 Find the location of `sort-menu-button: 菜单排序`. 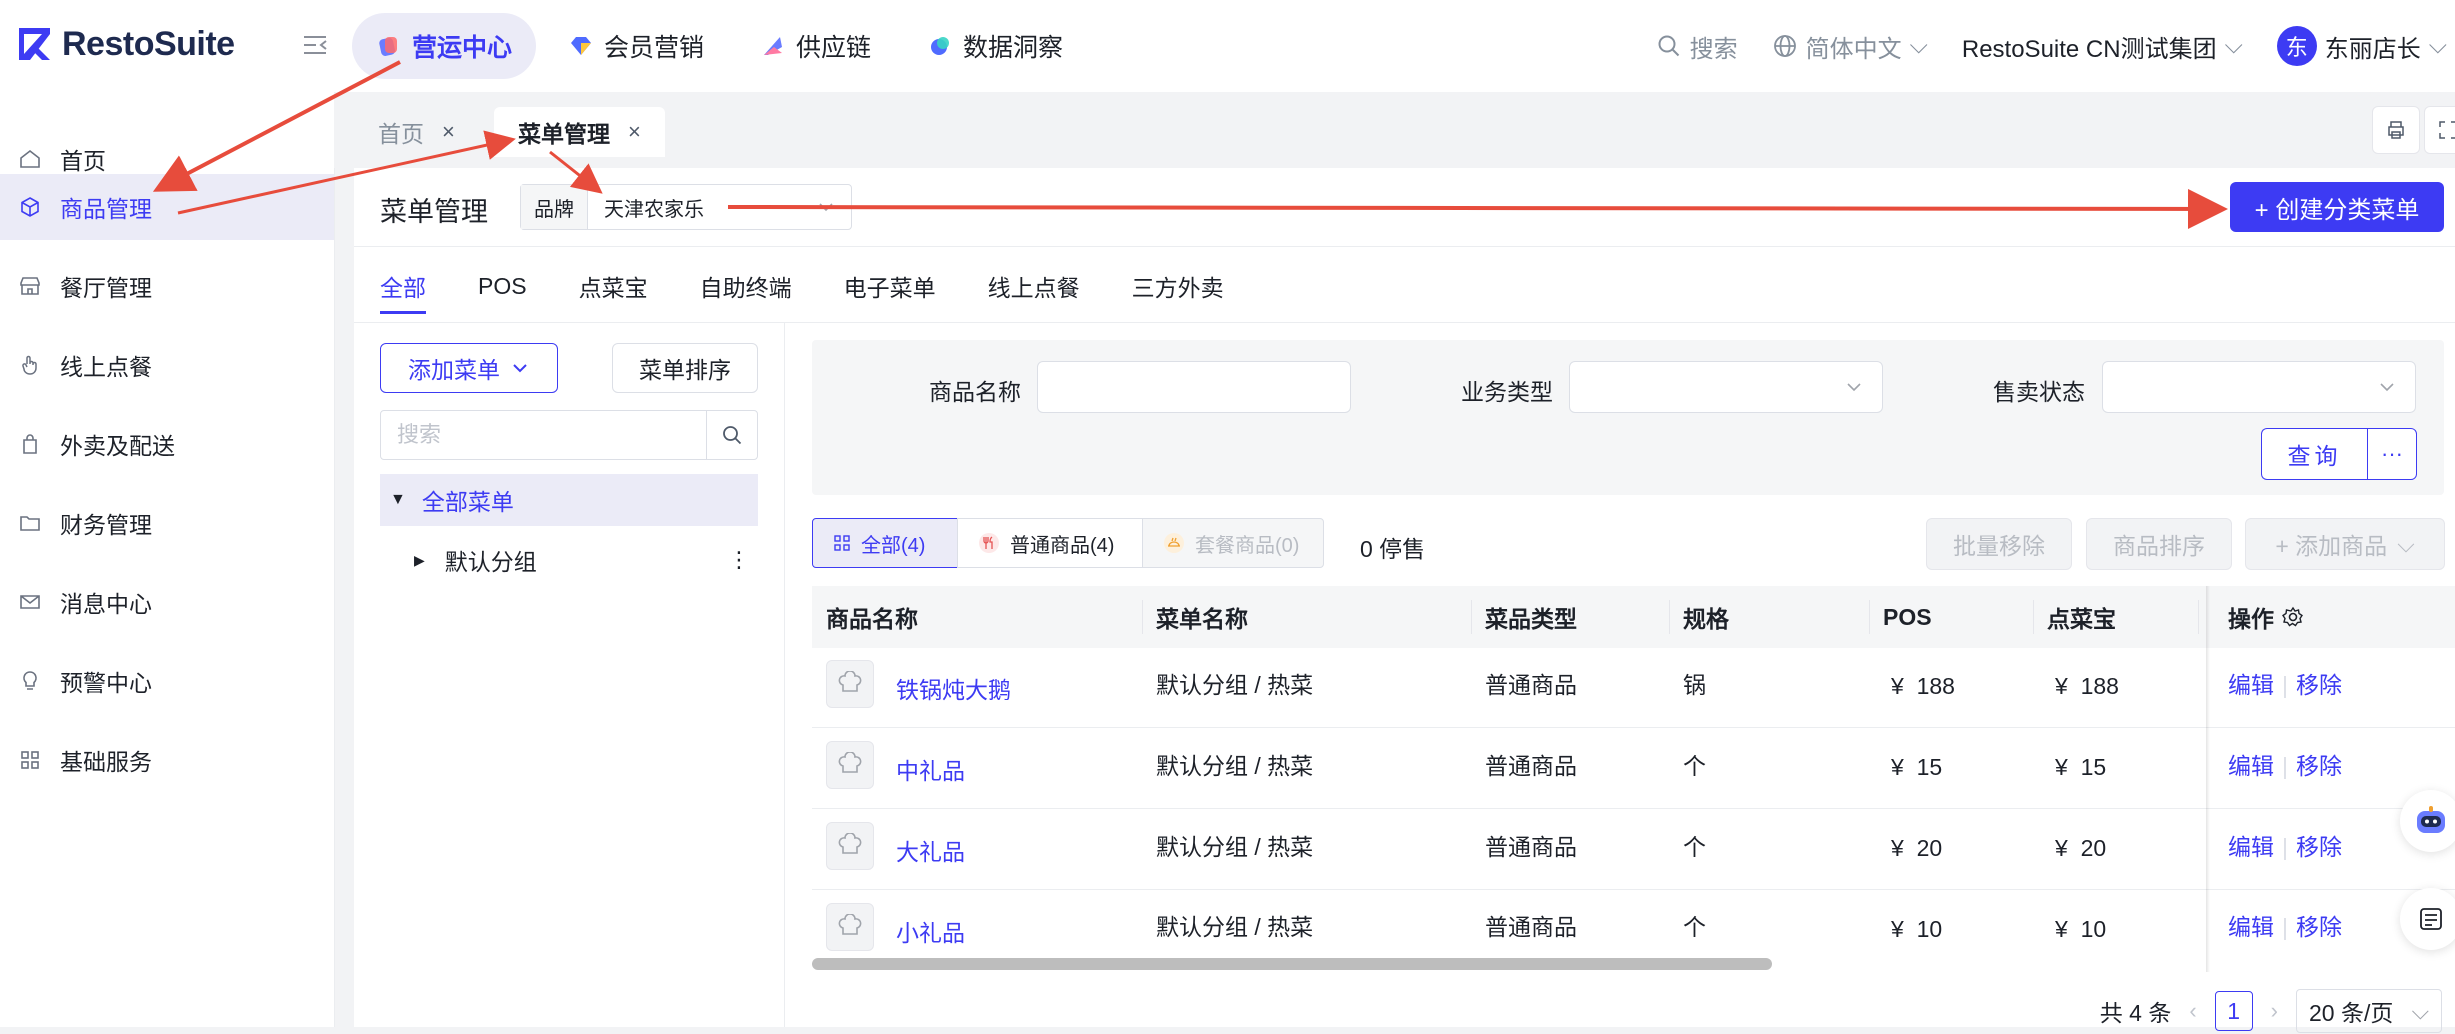

sort-menu-button: 菜单排序 is located at coordinates (685, 368).